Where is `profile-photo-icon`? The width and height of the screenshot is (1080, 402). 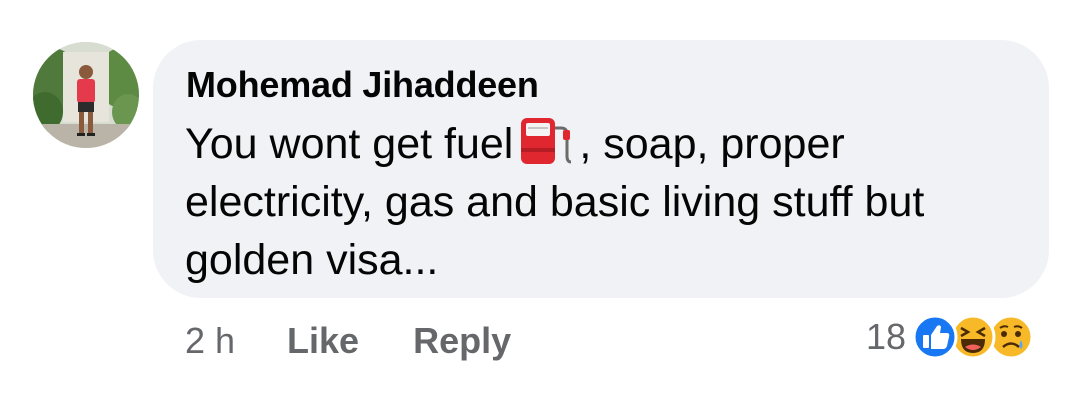
profile-photo-icon is located at coordinates (86, 95).